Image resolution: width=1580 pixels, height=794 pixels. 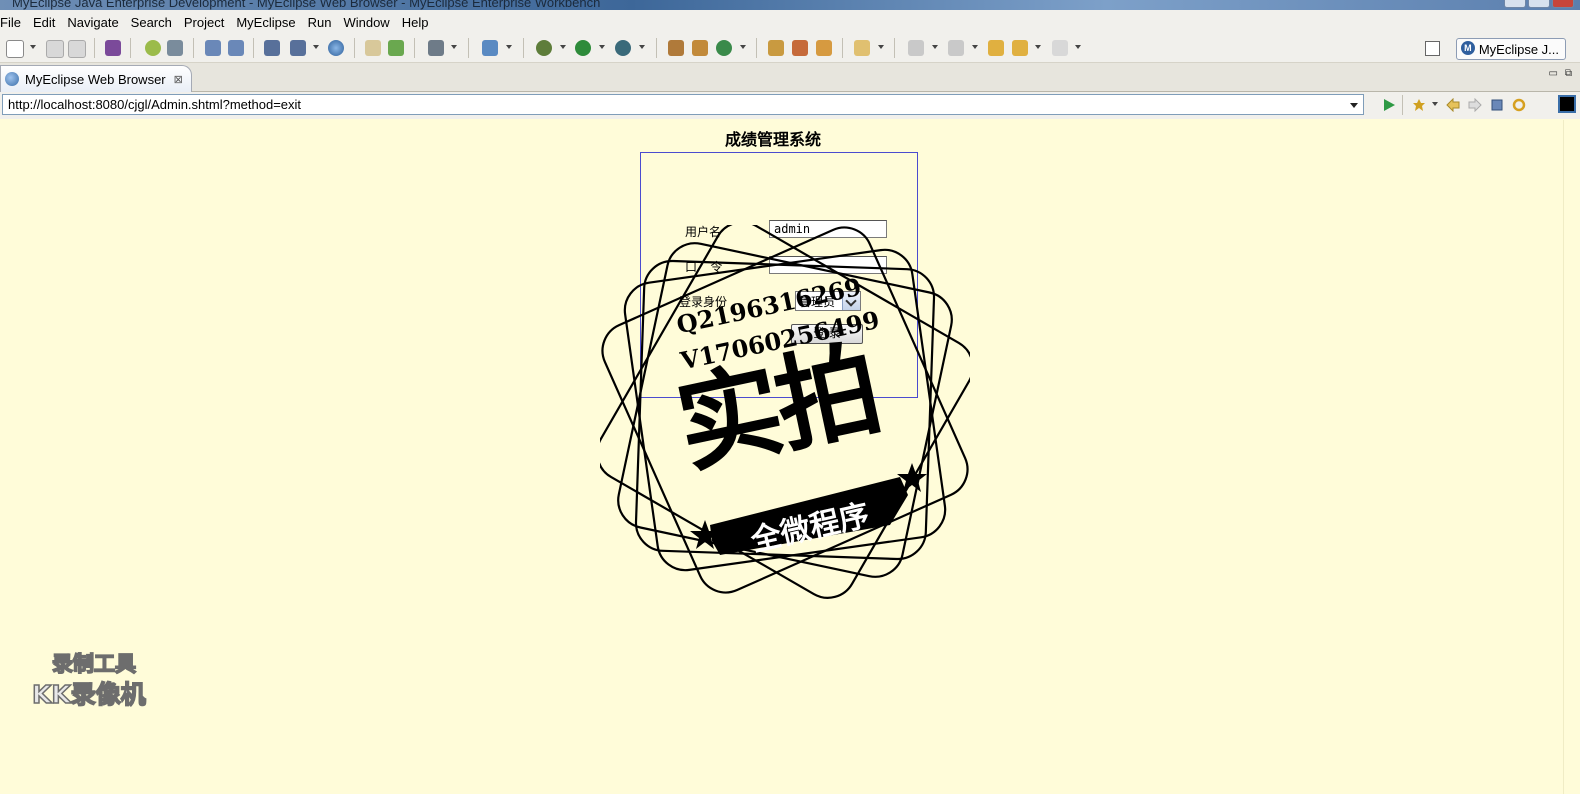 I want to click on menu-myeclipse: MyEclipse, so click(x=265, y=22).